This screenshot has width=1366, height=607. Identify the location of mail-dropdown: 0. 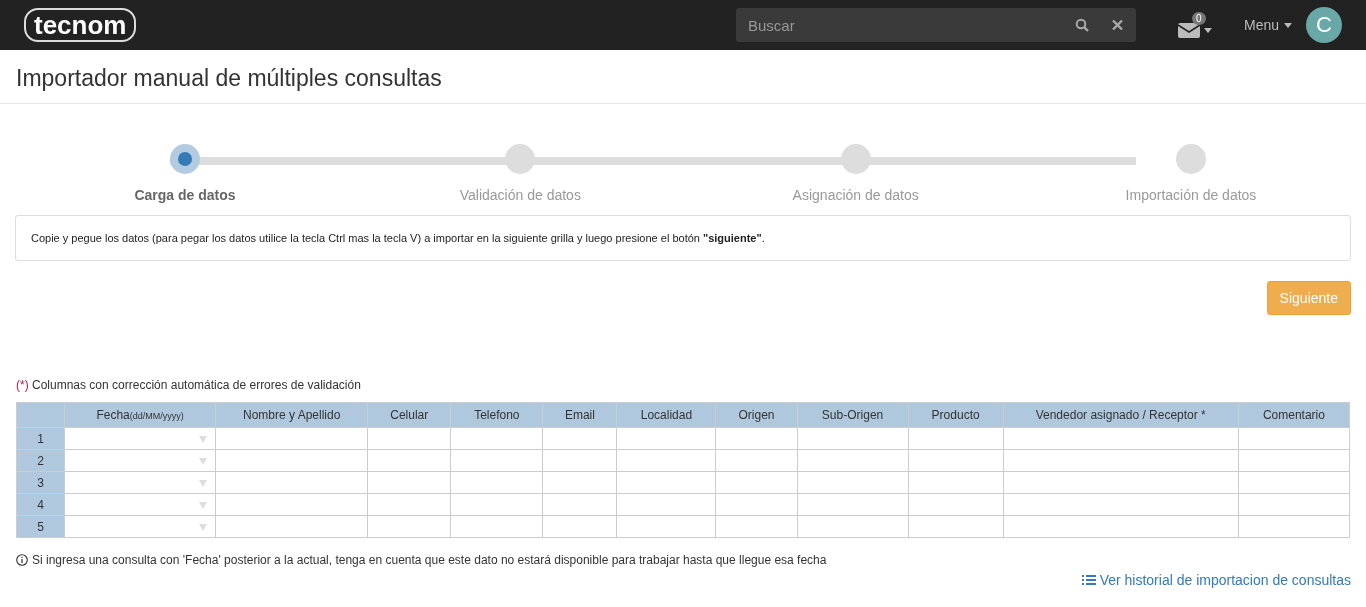
(1195, 25).